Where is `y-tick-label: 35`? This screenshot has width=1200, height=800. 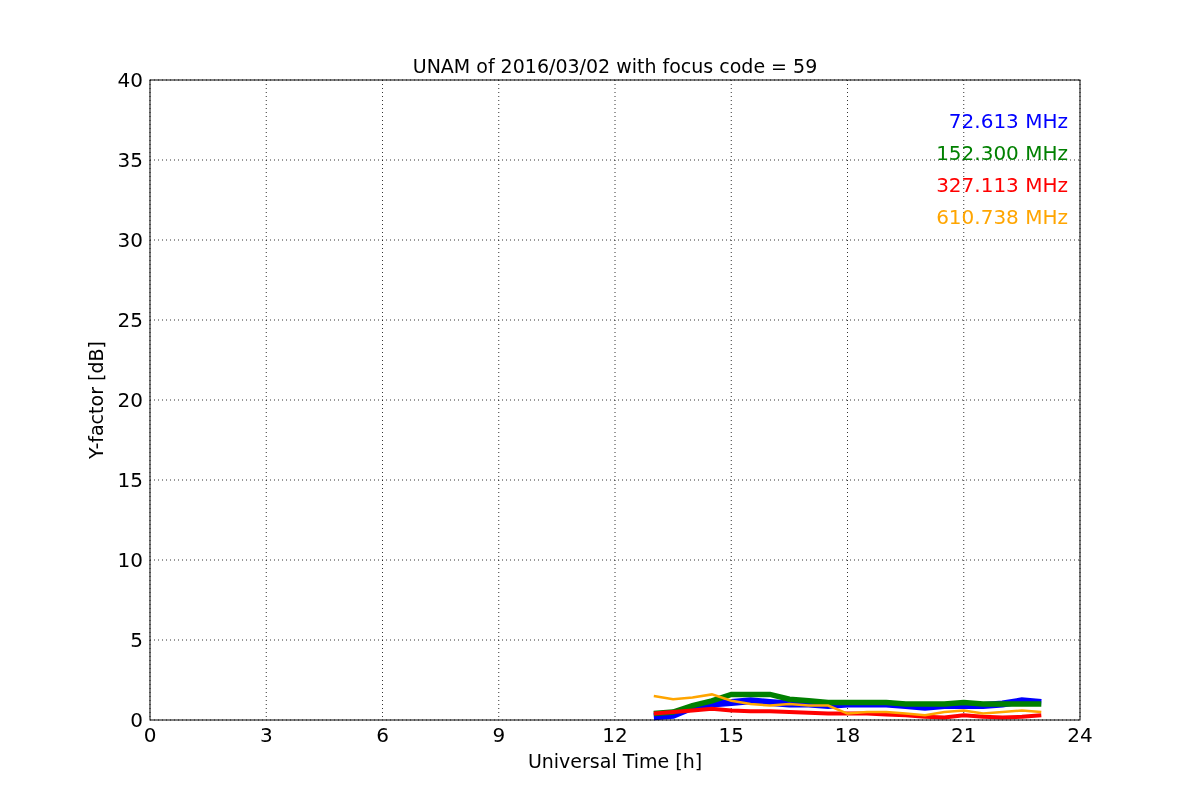
y-tick-label: 35 is located at coordinates (130, 160).